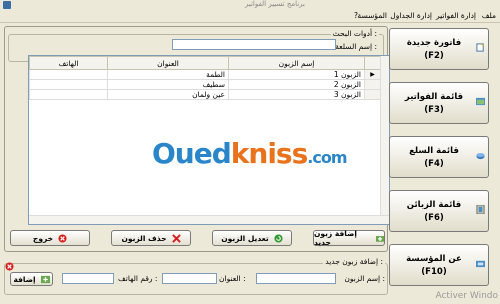 This screenshot has height=304, width=500. I want to click on edit-customer-button: تعديل الزبون, so click(252, 238).